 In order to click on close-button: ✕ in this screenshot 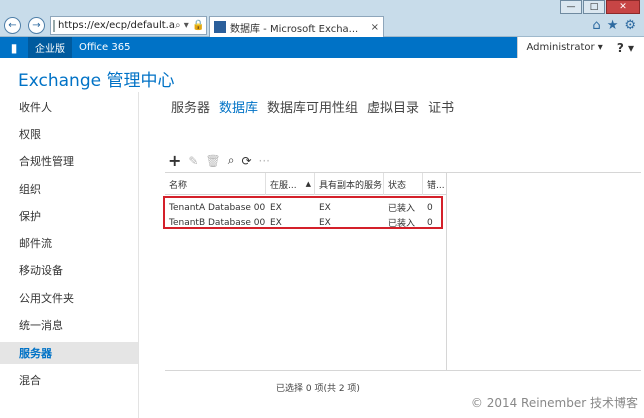, I will do `click(623, 7)`.